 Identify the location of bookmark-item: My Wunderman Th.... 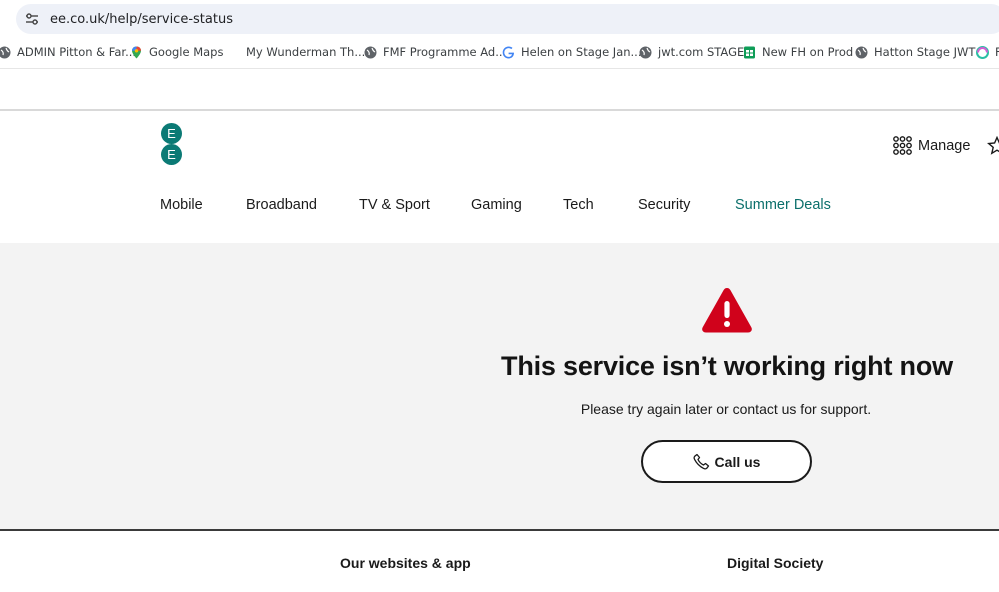
(305, 52).